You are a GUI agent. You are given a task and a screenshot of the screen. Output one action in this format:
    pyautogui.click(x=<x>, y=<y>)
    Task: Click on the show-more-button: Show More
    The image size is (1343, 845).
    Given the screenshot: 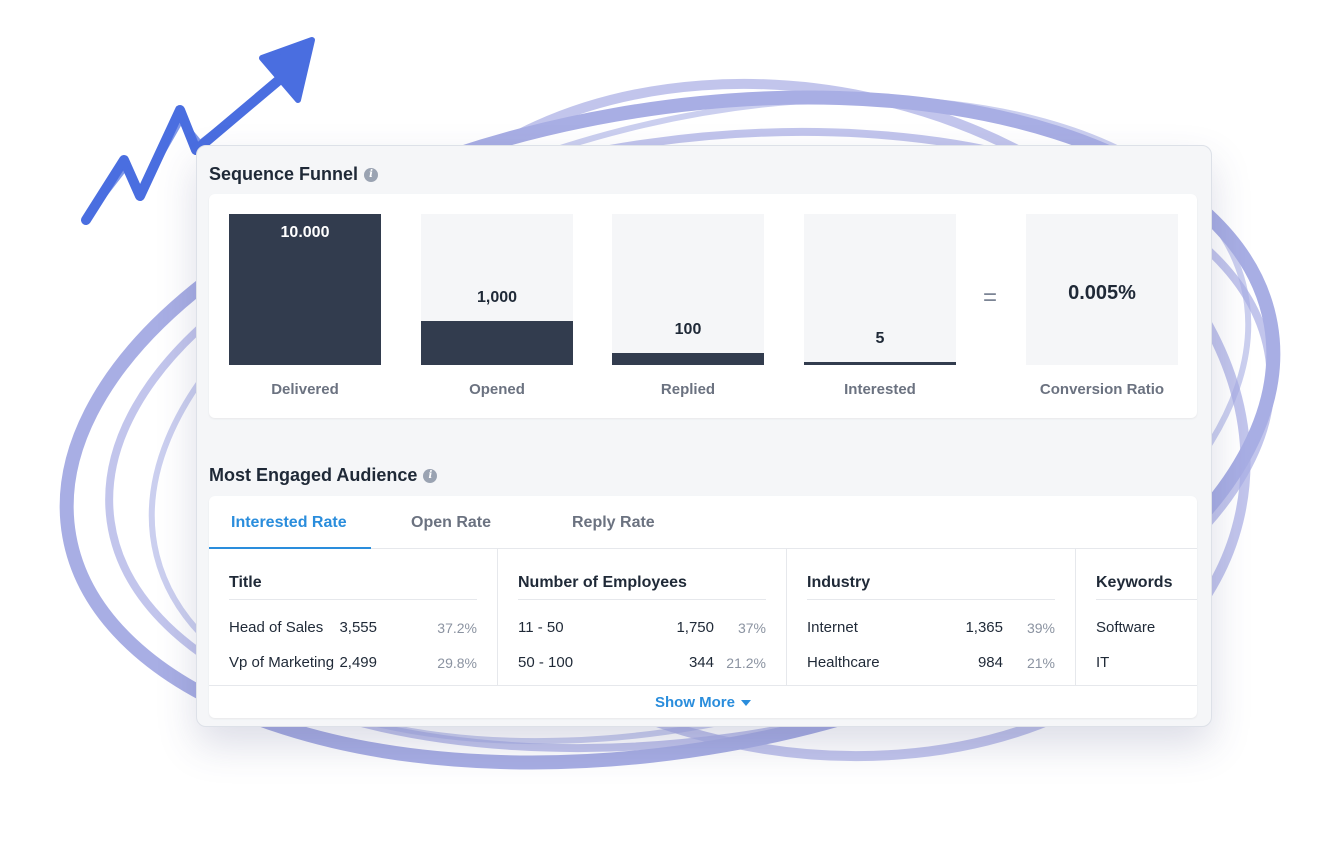 What is the action you would take?
    pyautogui.click(x=703, y=701)
    